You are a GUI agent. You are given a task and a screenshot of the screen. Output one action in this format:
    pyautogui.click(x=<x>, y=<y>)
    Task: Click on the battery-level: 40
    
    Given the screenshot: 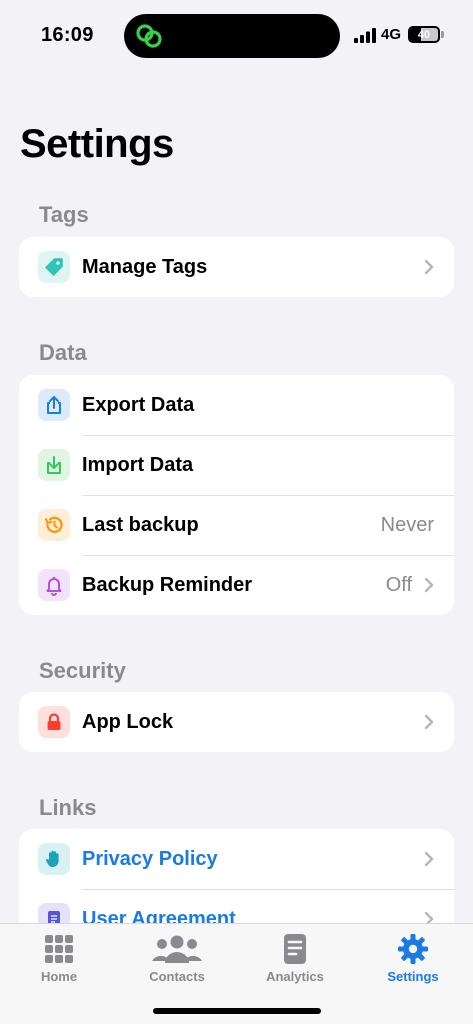 What is the action you would take?
    pyautogui.click(x=424, y=34)
    